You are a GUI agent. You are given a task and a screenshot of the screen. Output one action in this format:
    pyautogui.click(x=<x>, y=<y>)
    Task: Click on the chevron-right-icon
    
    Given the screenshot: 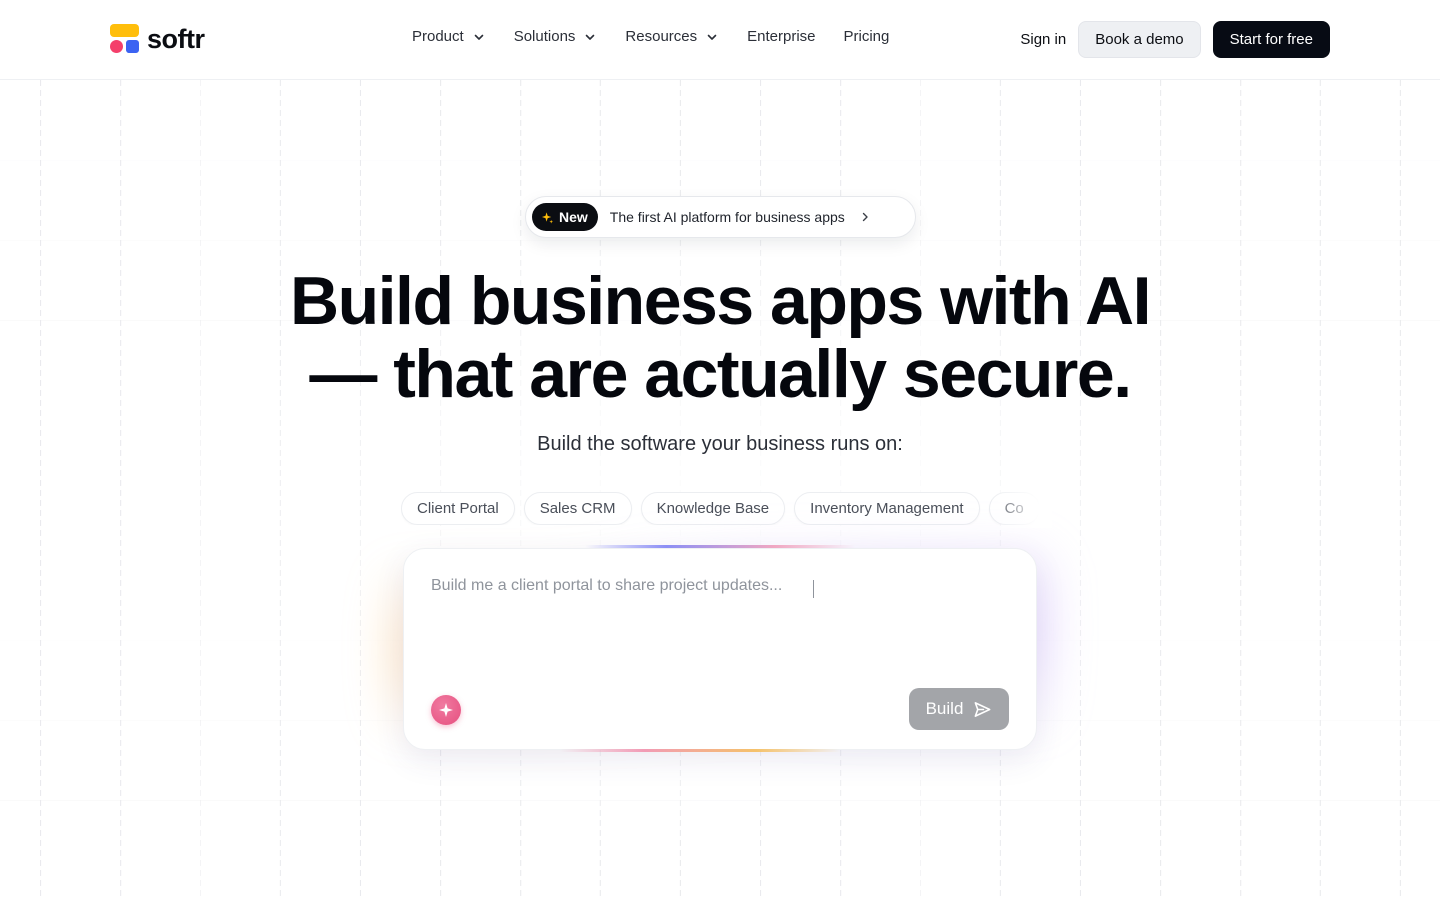 What is the action you would take?
    pyautogui.click(x=865, y=217)
    